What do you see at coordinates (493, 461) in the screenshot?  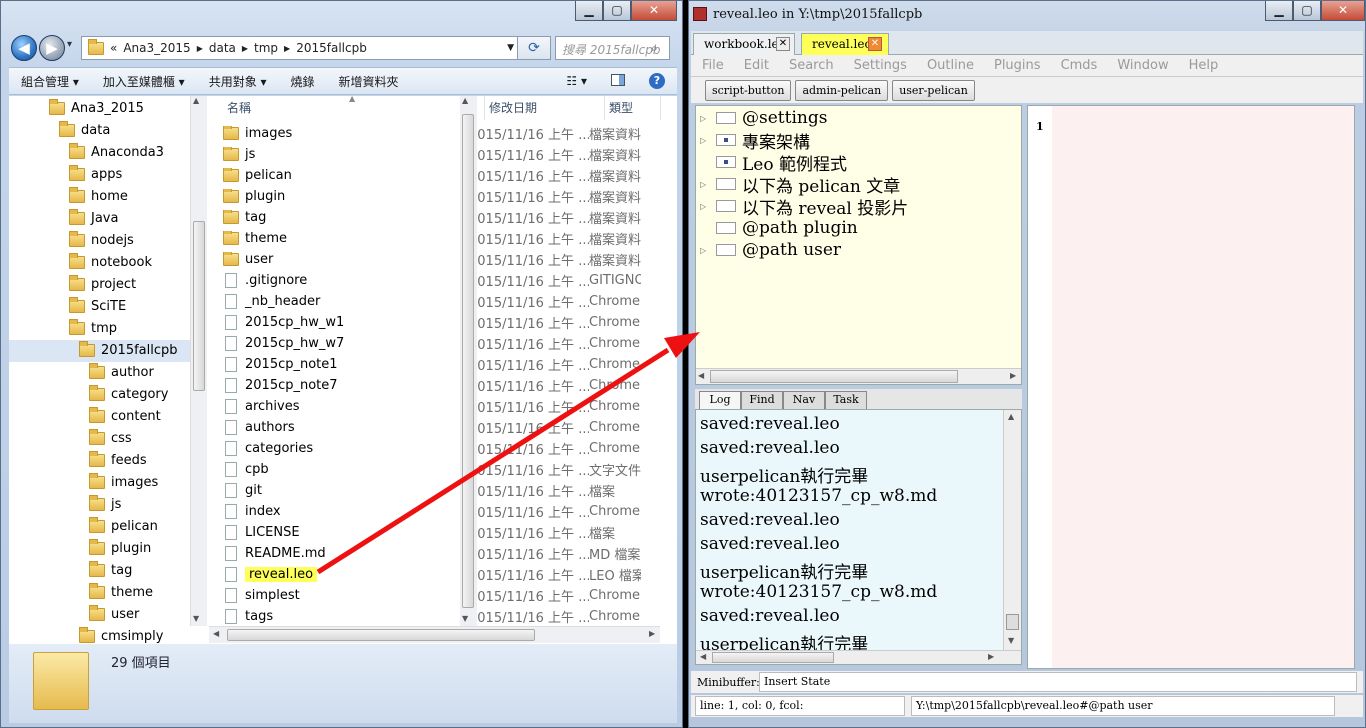 I see `arrow-shaft` at bounding box center [493, 461].